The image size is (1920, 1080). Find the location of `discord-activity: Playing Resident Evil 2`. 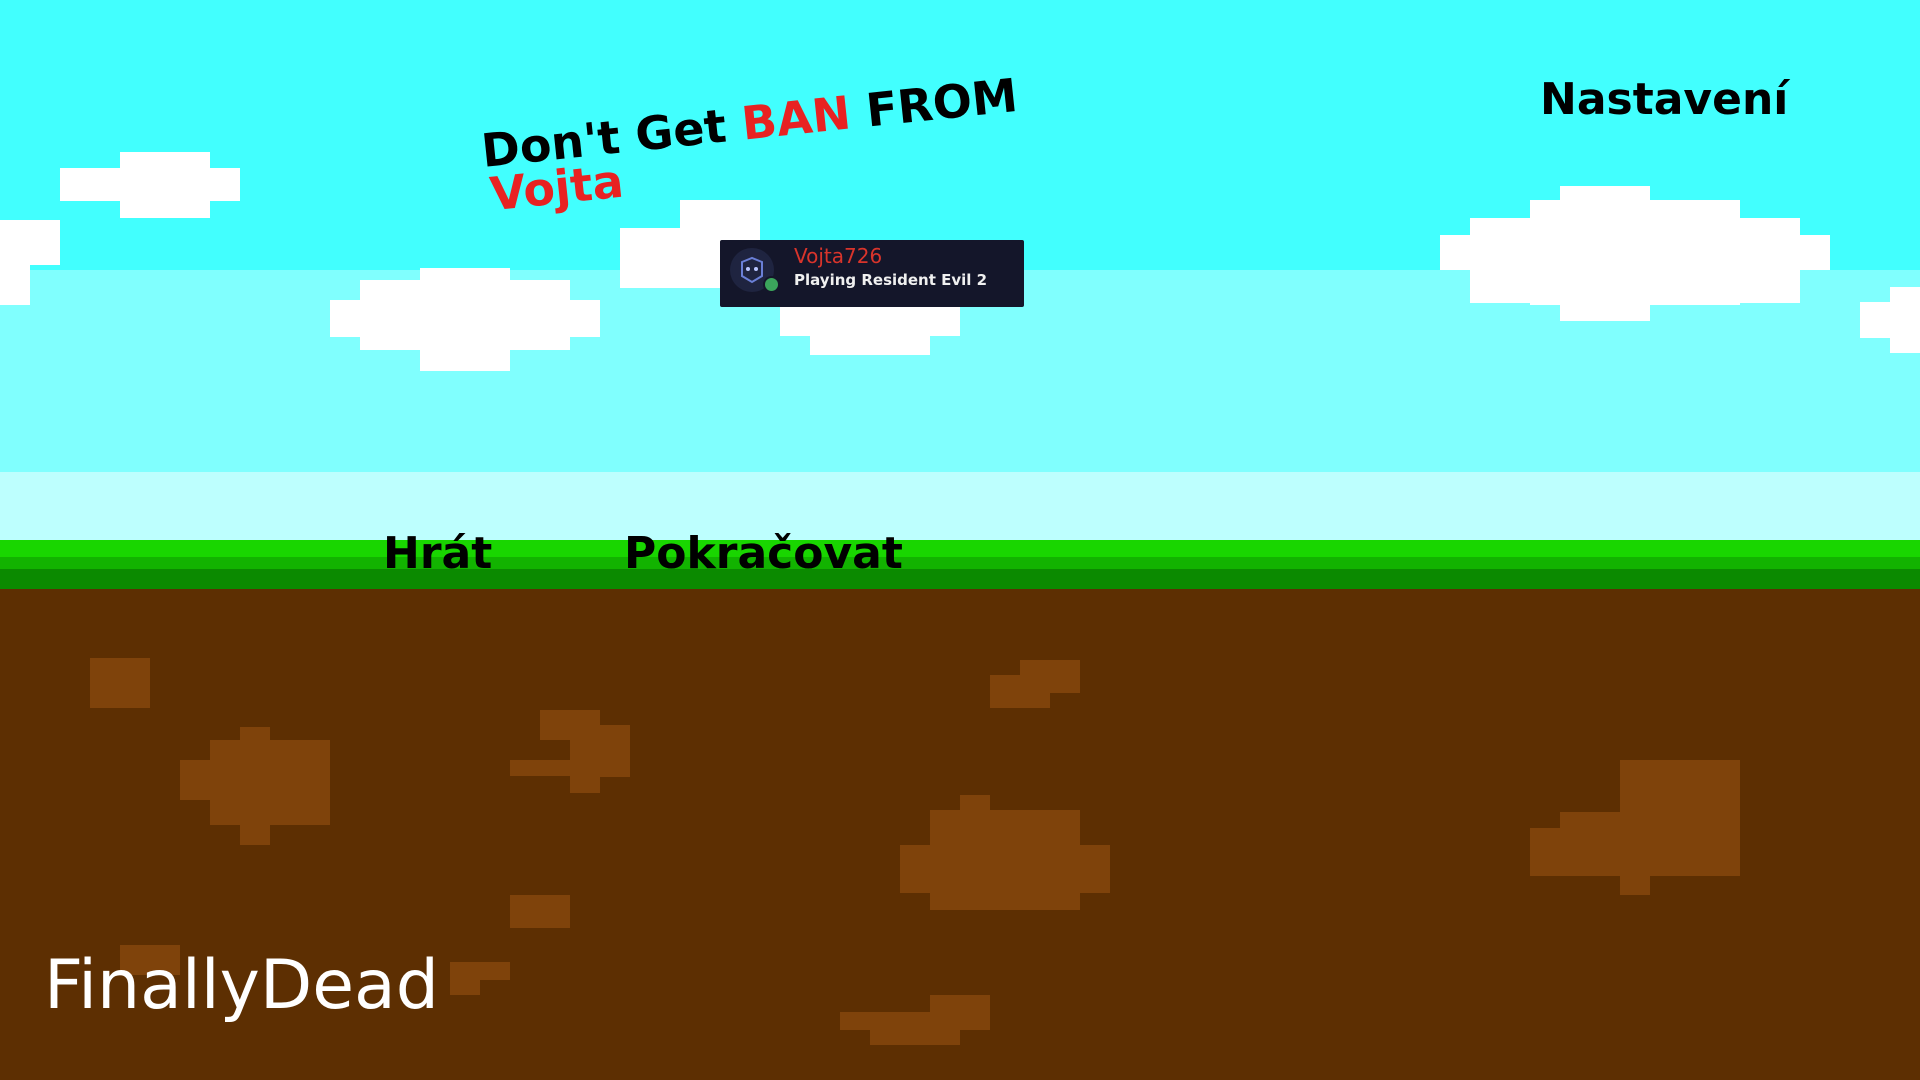

discord-activity: Playing Resident Evil 2 is located at coordinates (891, 280).